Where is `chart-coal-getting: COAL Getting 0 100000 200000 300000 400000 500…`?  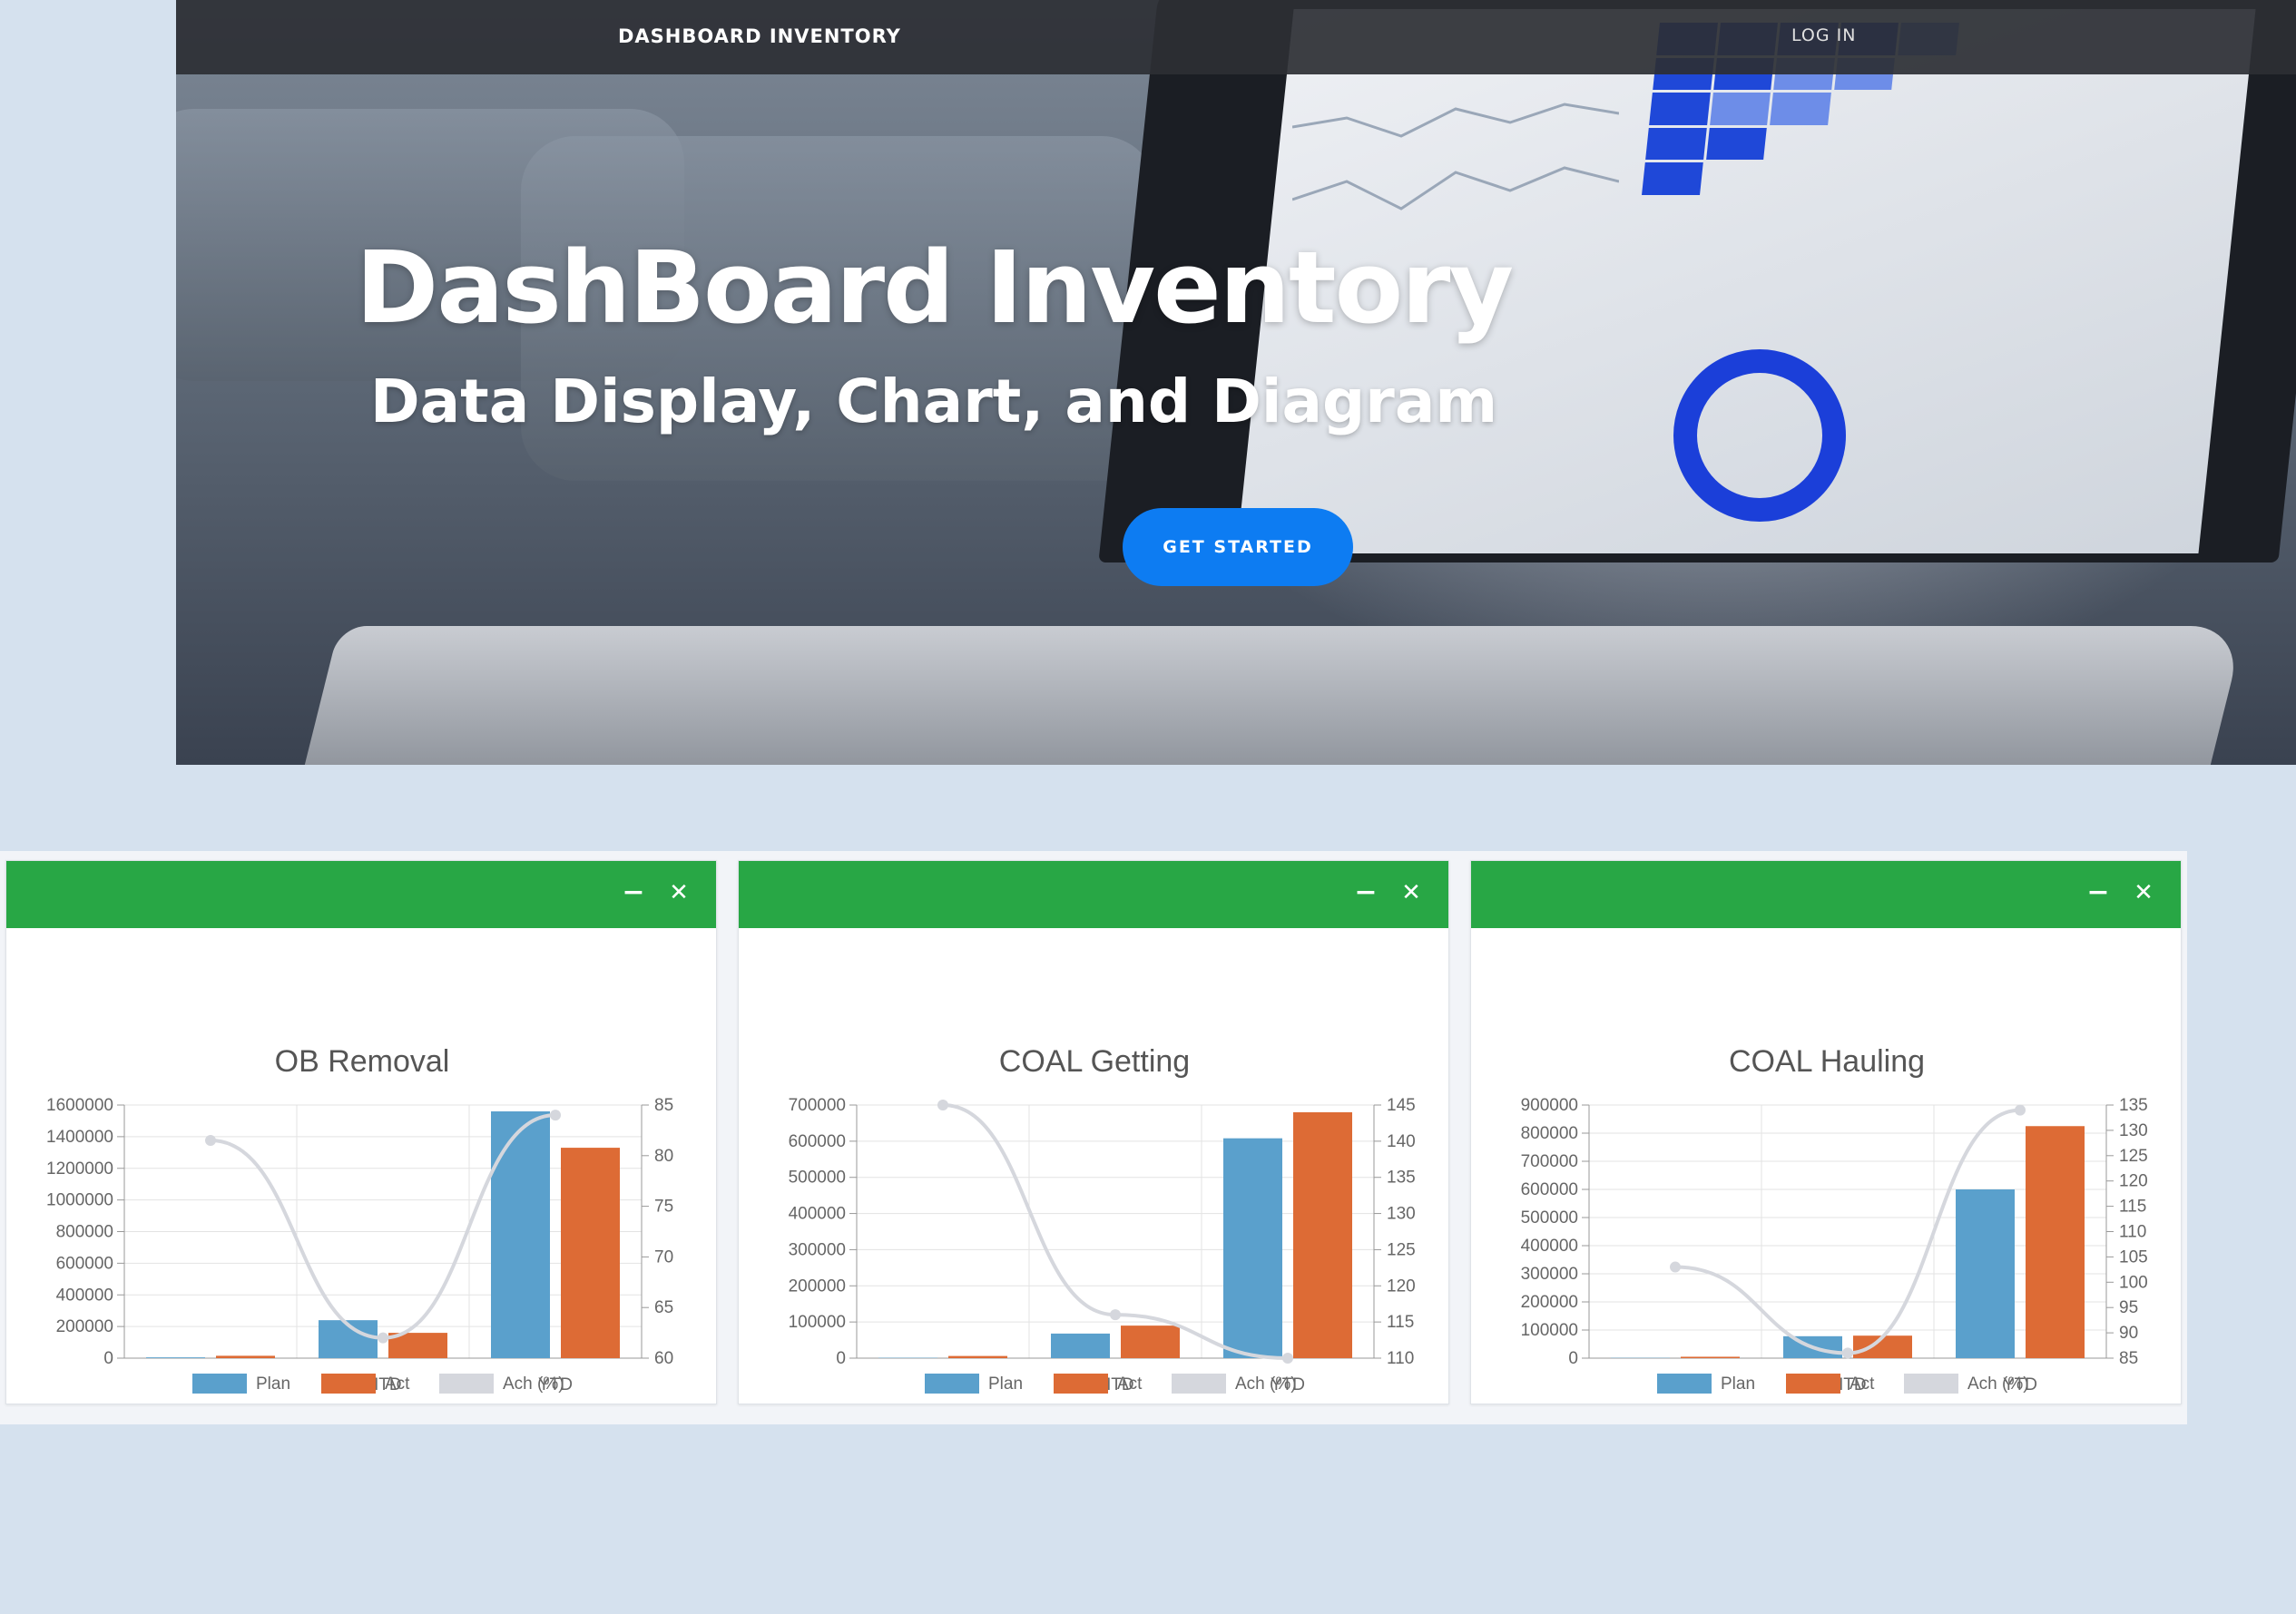
chart-coal-getting: COAL Getting 0 100000 200000 300000 400000 500… is located at coordinates (1102, 1219).